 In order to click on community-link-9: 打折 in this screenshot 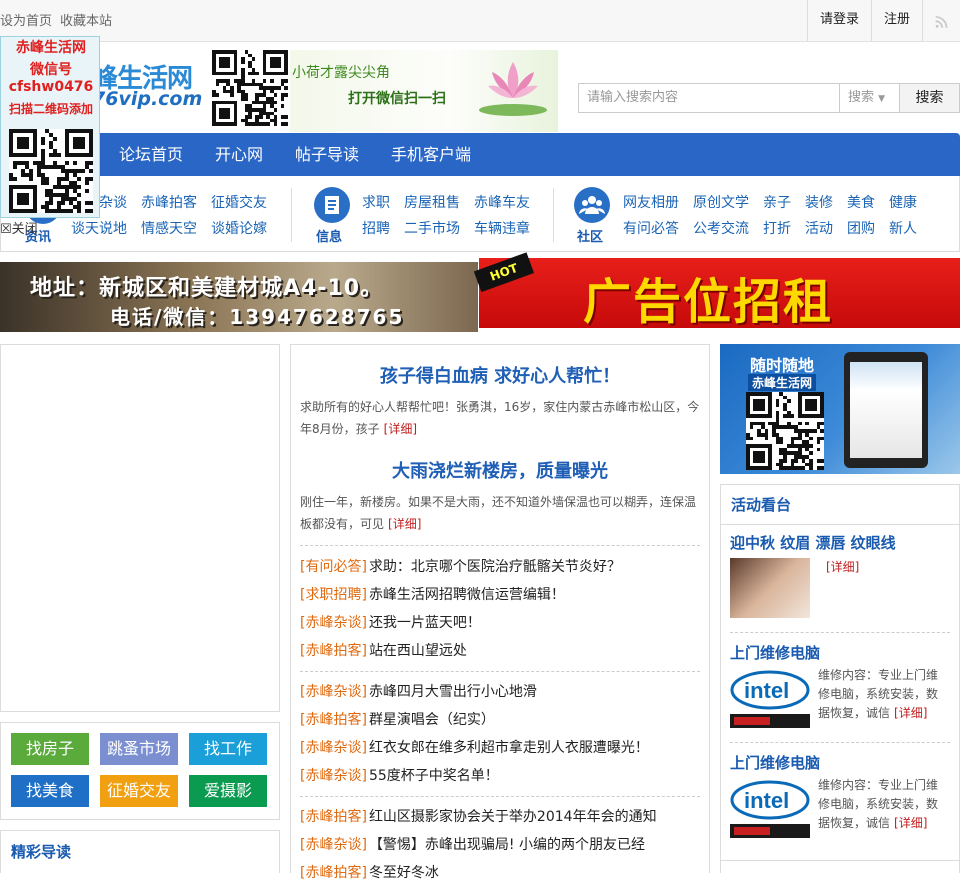, I will do `click(777, 228)`.